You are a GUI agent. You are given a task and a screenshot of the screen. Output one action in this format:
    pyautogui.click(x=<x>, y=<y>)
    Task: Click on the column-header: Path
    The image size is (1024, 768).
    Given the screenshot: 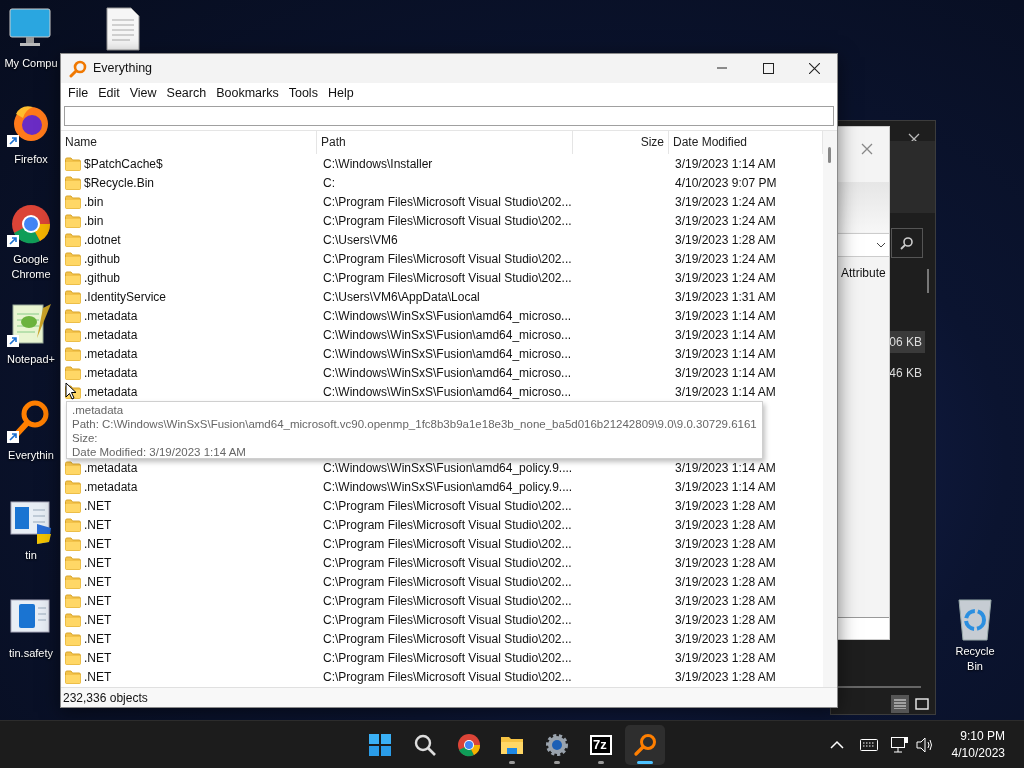 What is the action you would take?
    pyautogui.click(x=445, y=142)
    